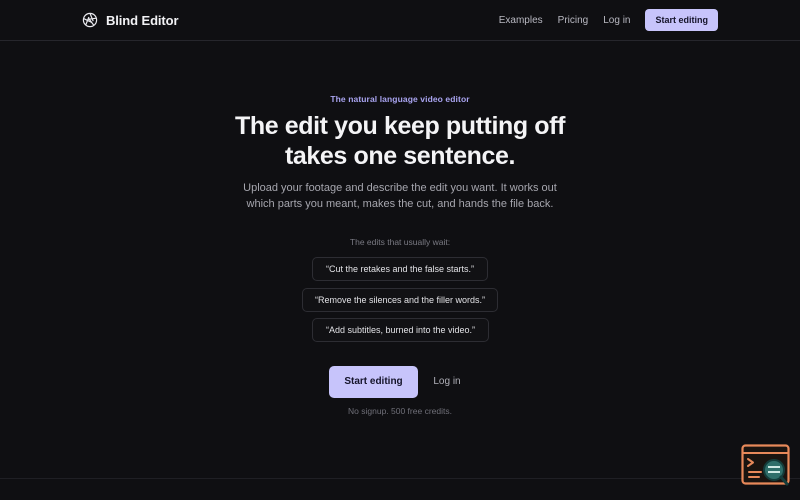  I want to click on nav-link-login: Log in, so click(616, 20).